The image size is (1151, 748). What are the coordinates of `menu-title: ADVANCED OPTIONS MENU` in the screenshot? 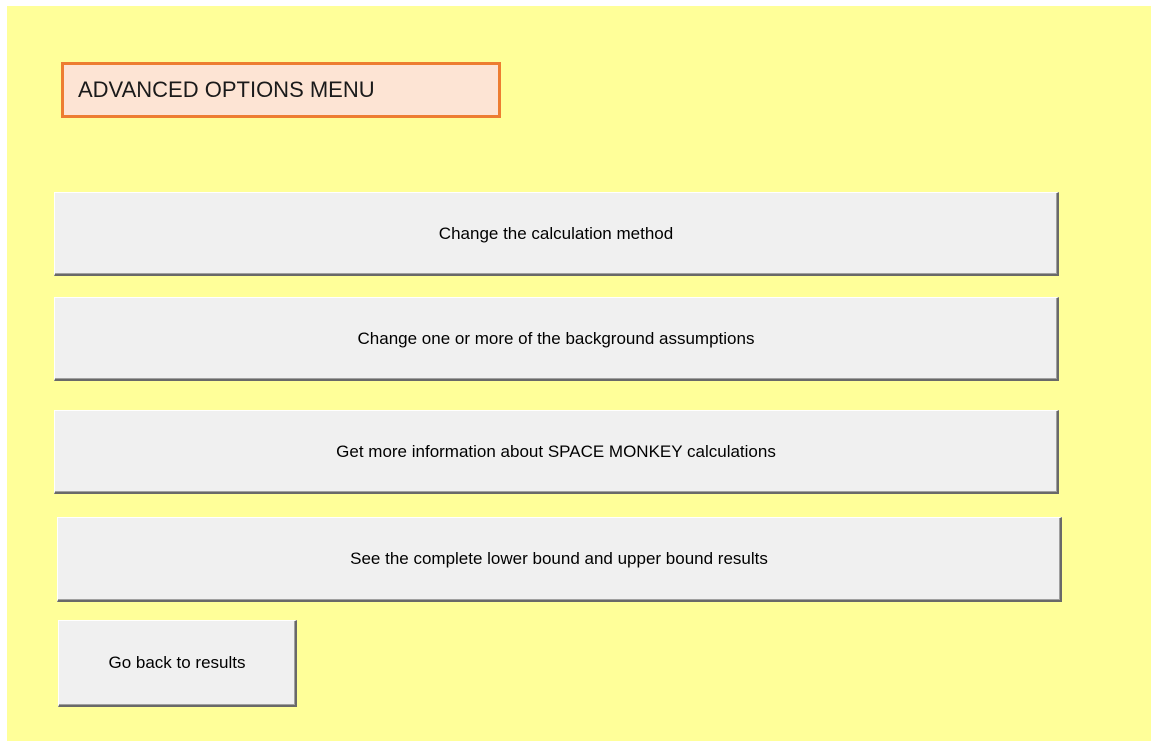 It's located at (281, 90).